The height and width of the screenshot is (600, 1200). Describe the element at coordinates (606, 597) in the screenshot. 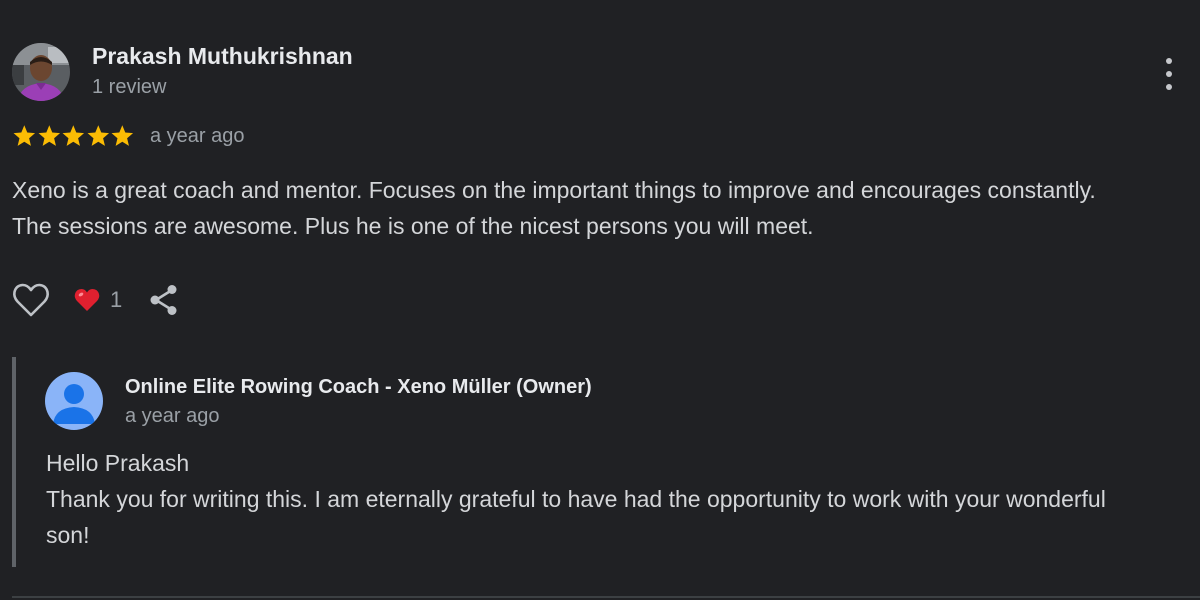

I see `divider` at that location.